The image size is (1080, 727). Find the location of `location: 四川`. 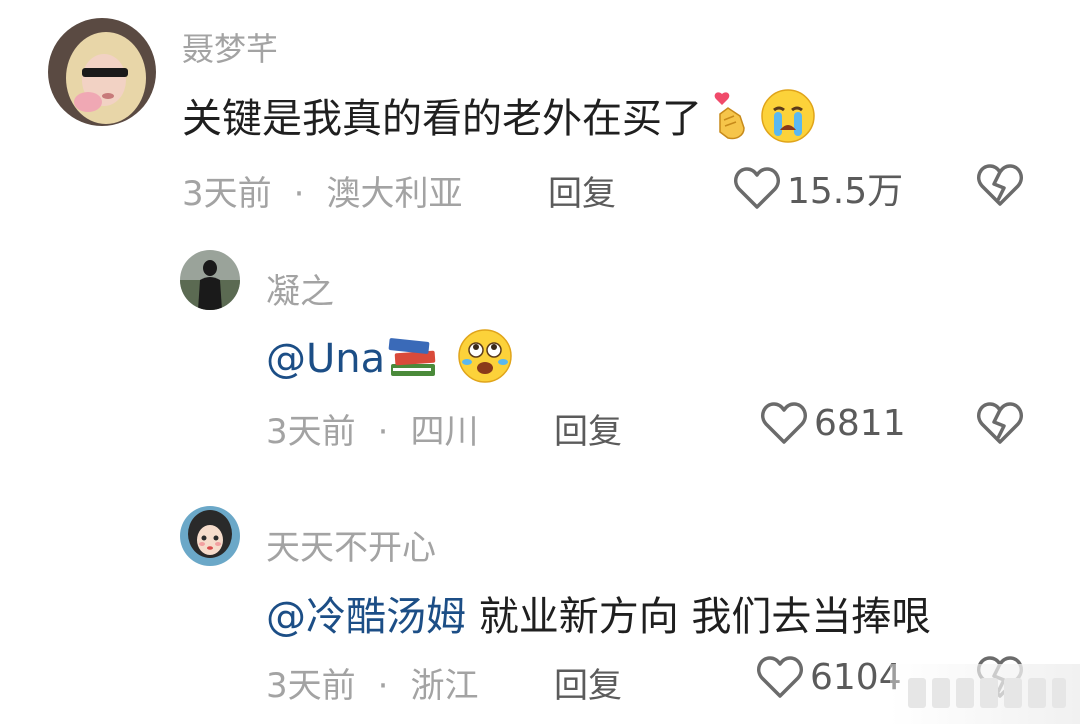

location: 四川 is located at coordinates (444, 432).